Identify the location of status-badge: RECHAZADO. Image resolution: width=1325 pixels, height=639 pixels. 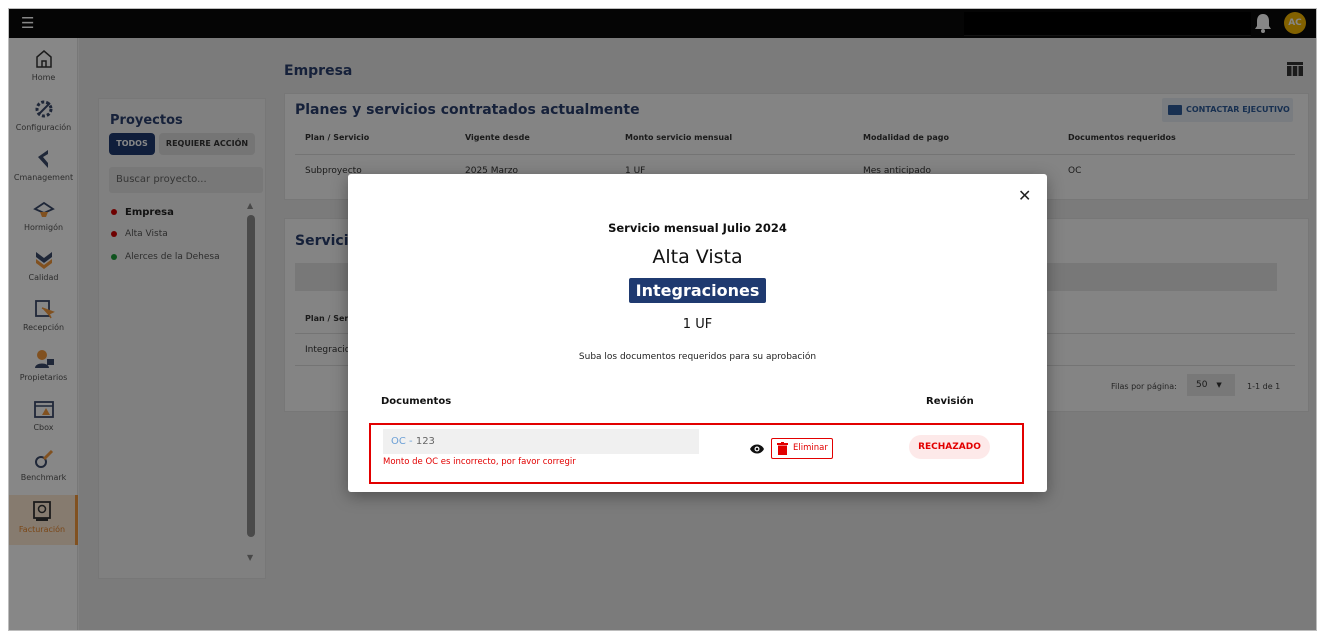
(949, 447).